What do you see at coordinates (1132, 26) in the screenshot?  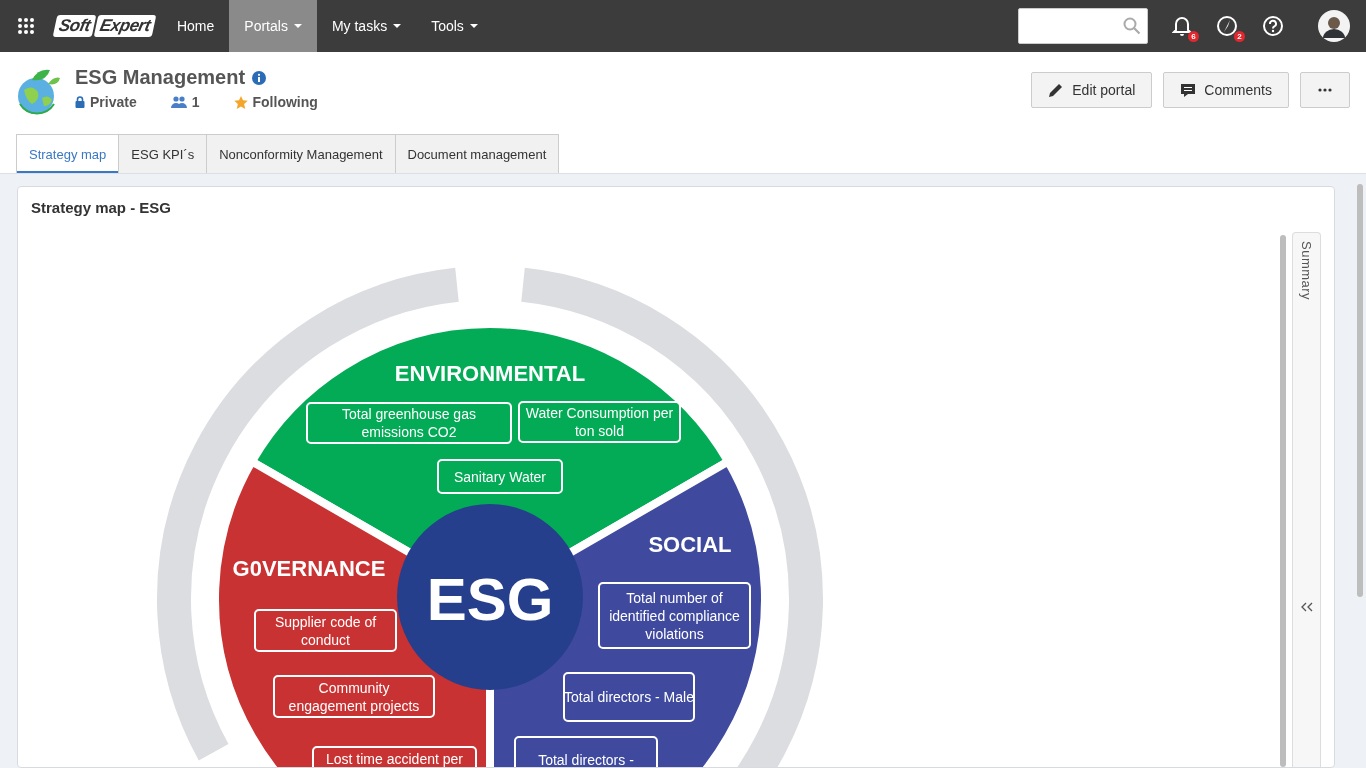 I see `search-icon` at bounding box center [1132, 26].